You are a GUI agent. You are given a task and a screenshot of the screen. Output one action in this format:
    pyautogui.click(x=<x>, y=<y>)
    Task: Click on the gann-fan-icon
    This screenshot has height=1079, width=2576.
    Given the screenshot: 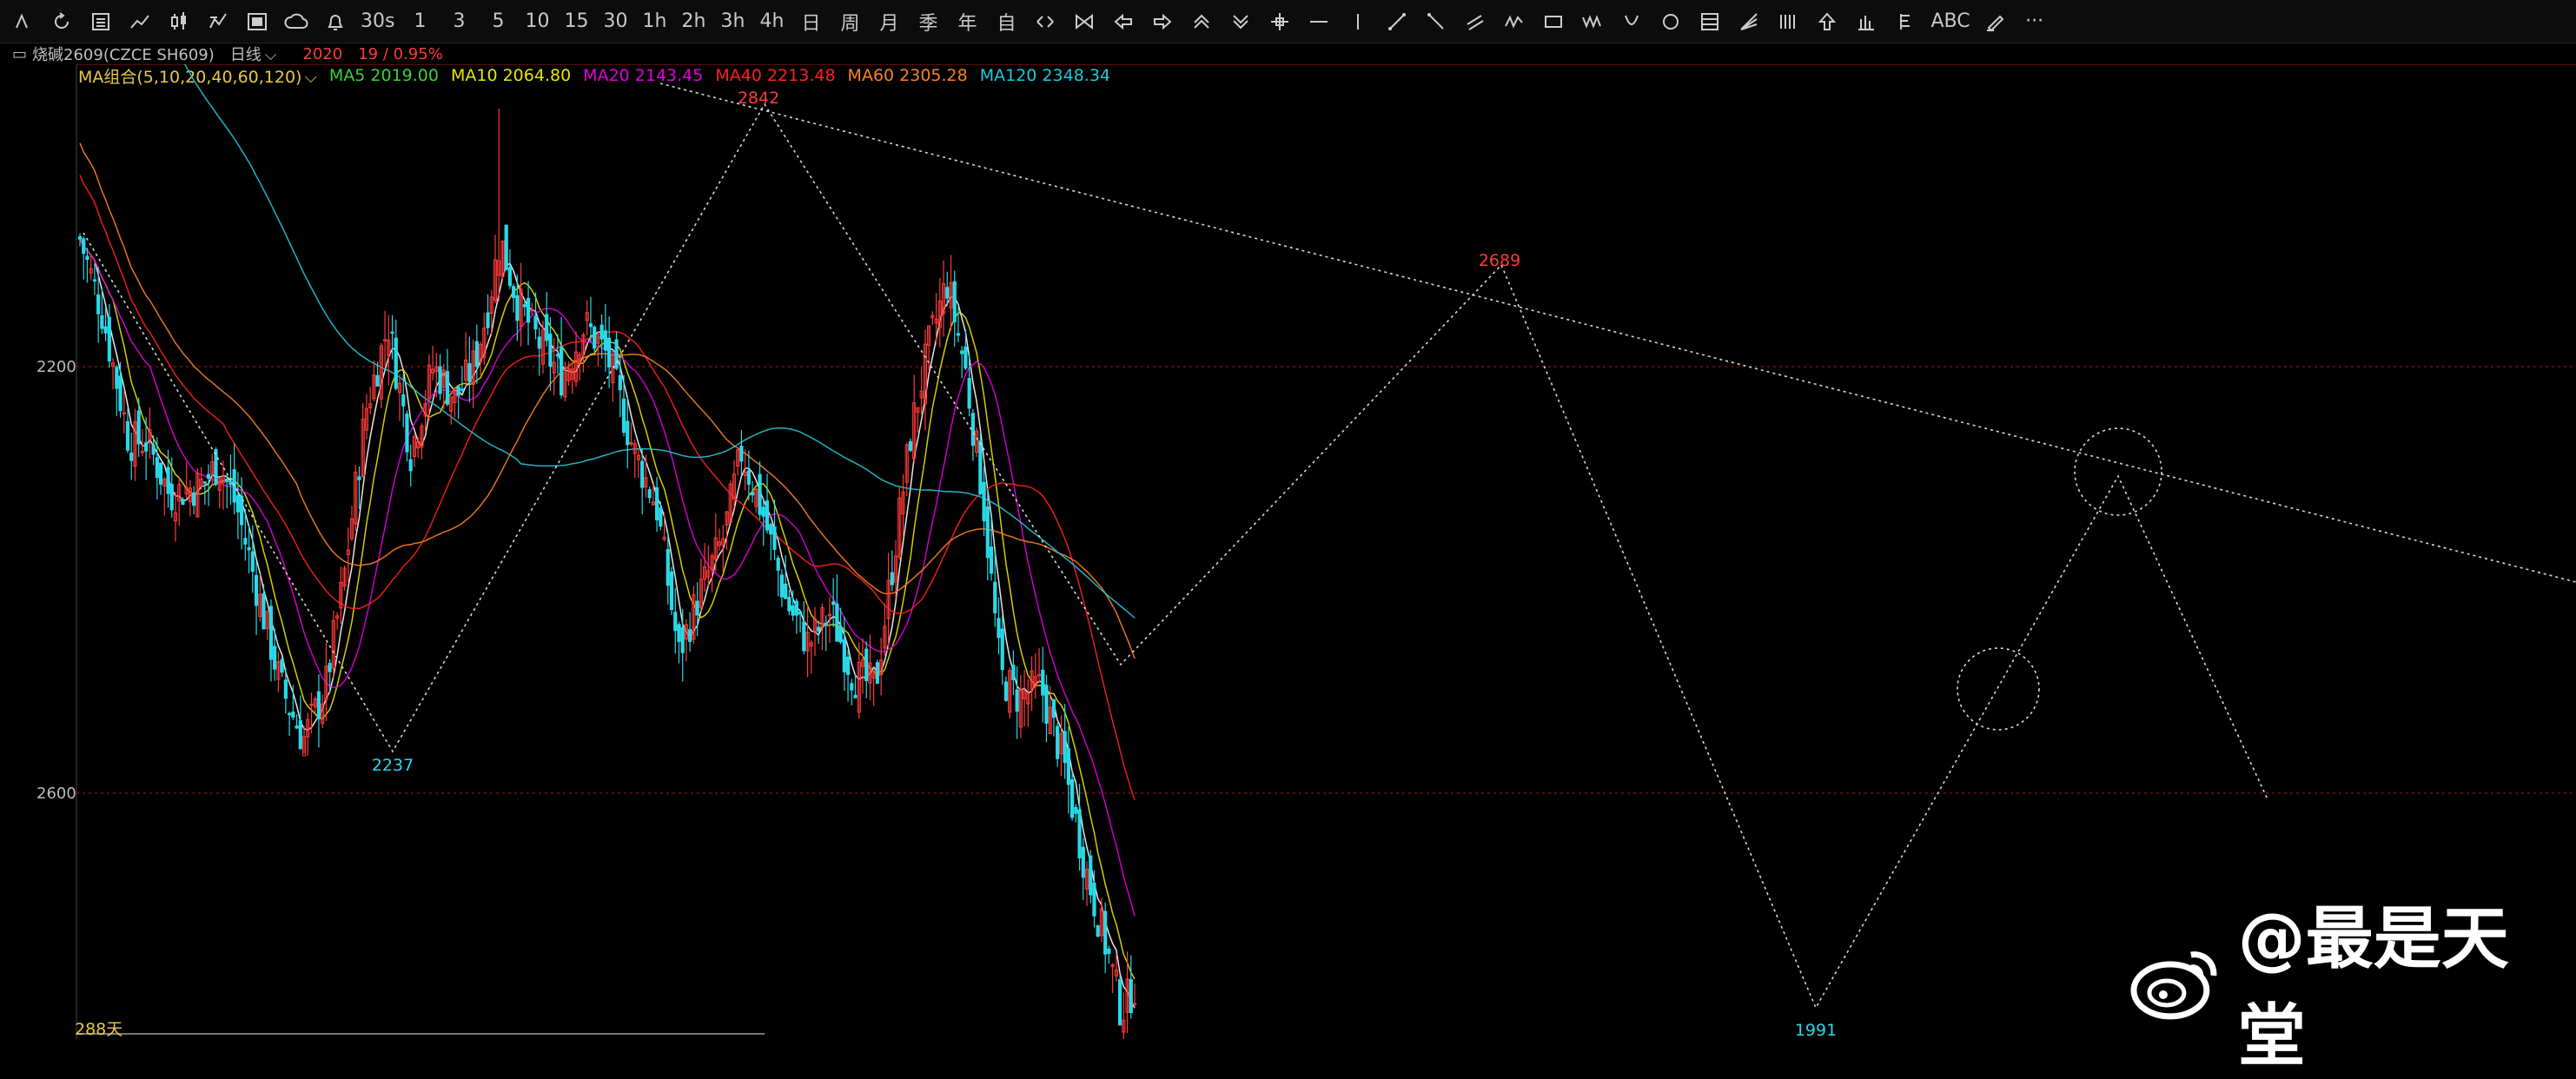 What is the action you would take?
    pyautogui.click(x=1749, y=21)
    